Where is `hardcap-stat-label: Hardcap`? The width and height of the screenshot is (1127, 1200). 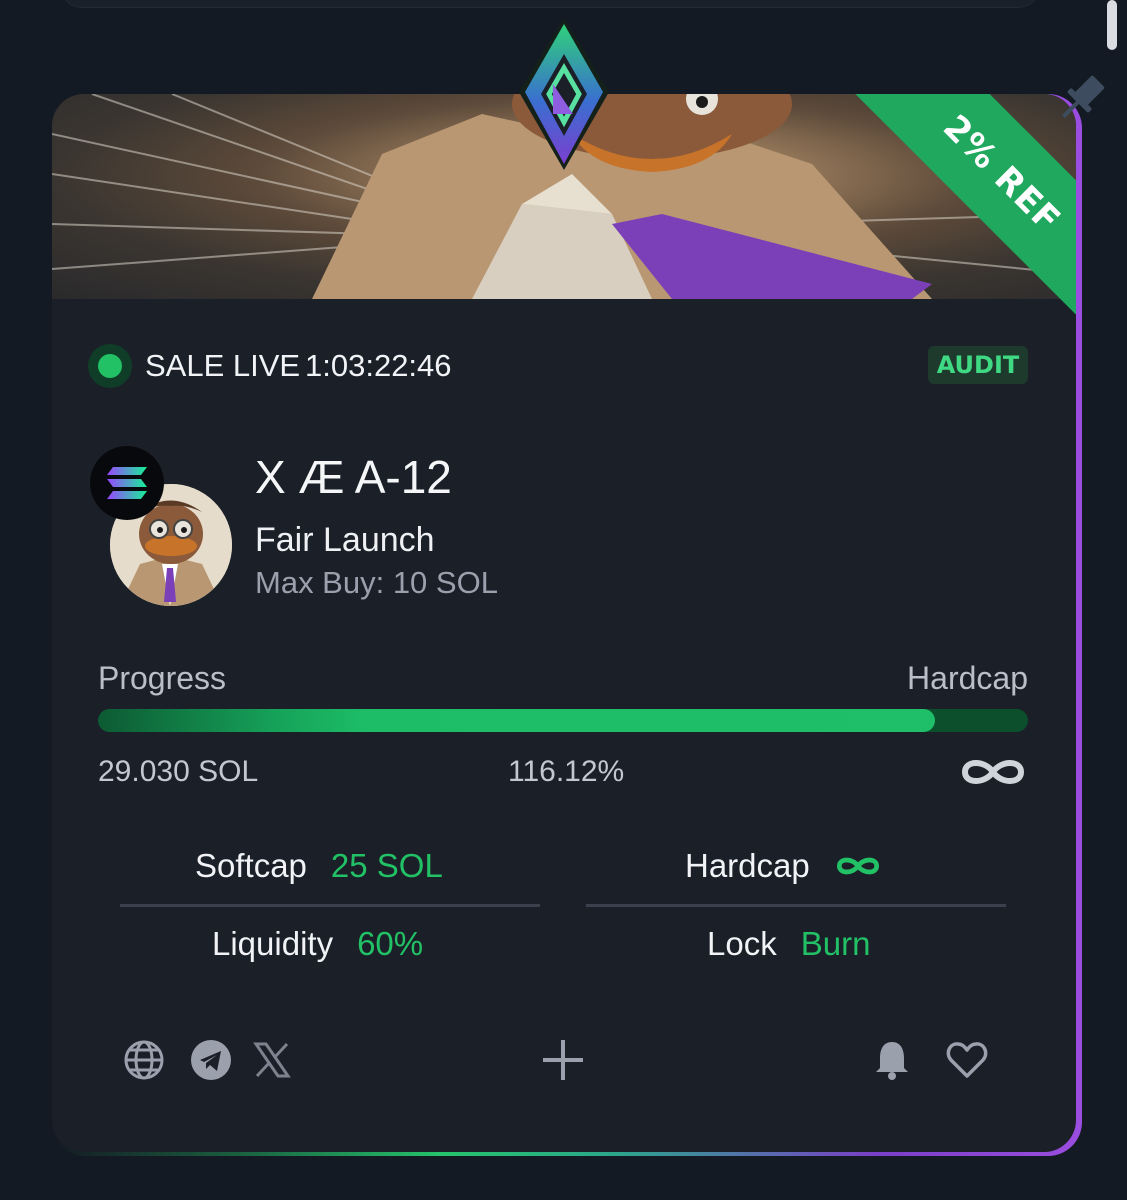 hardcap-stat-label: Hardcap is located at coordinates (747, 865).